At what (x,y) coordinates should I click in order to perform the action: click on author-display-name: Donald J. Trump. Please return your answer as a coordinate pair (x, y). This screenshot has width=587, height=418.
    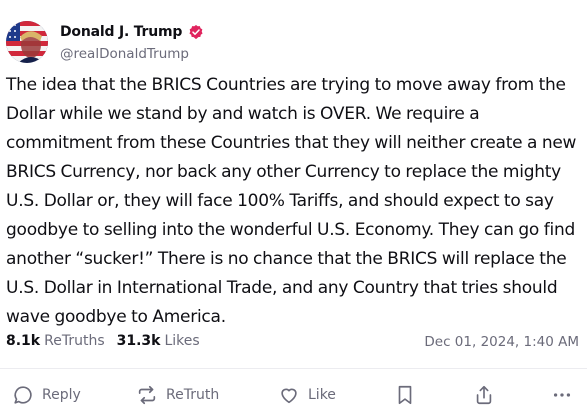
    Looking at the image, I should click on (121, 32).